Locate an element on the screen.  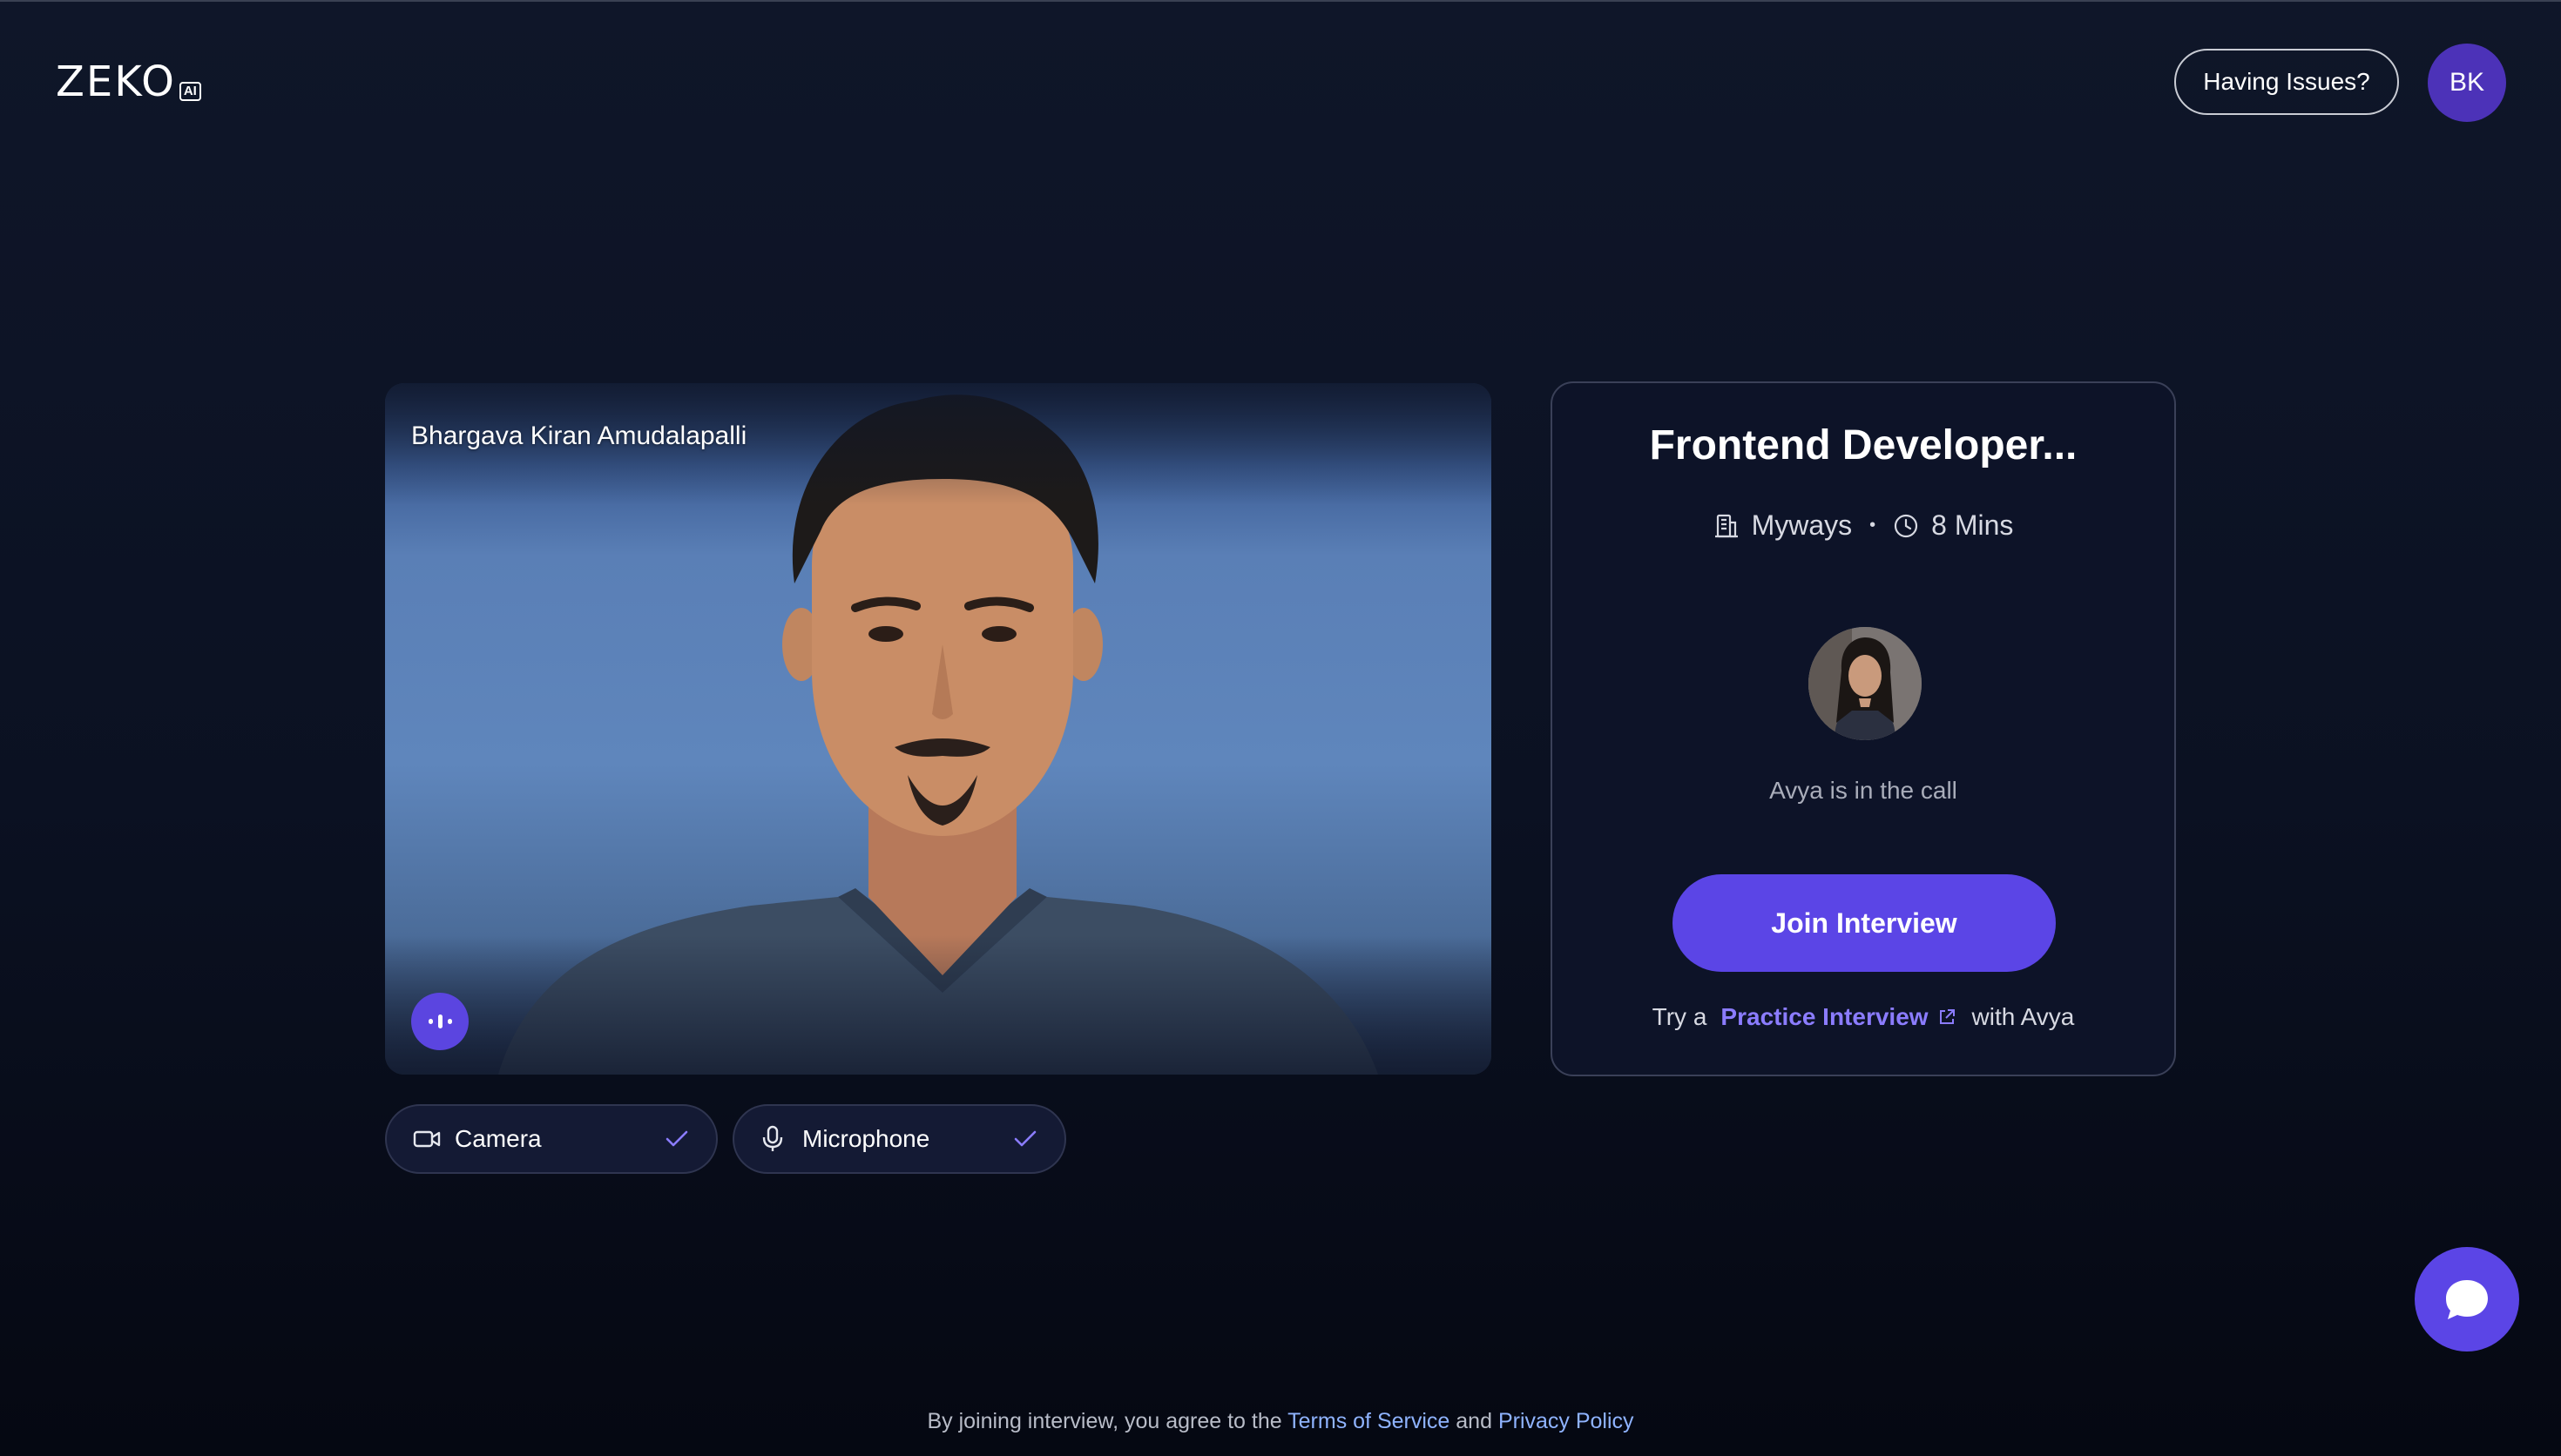
video-camera-icon is located at coordinates (428, 1139).